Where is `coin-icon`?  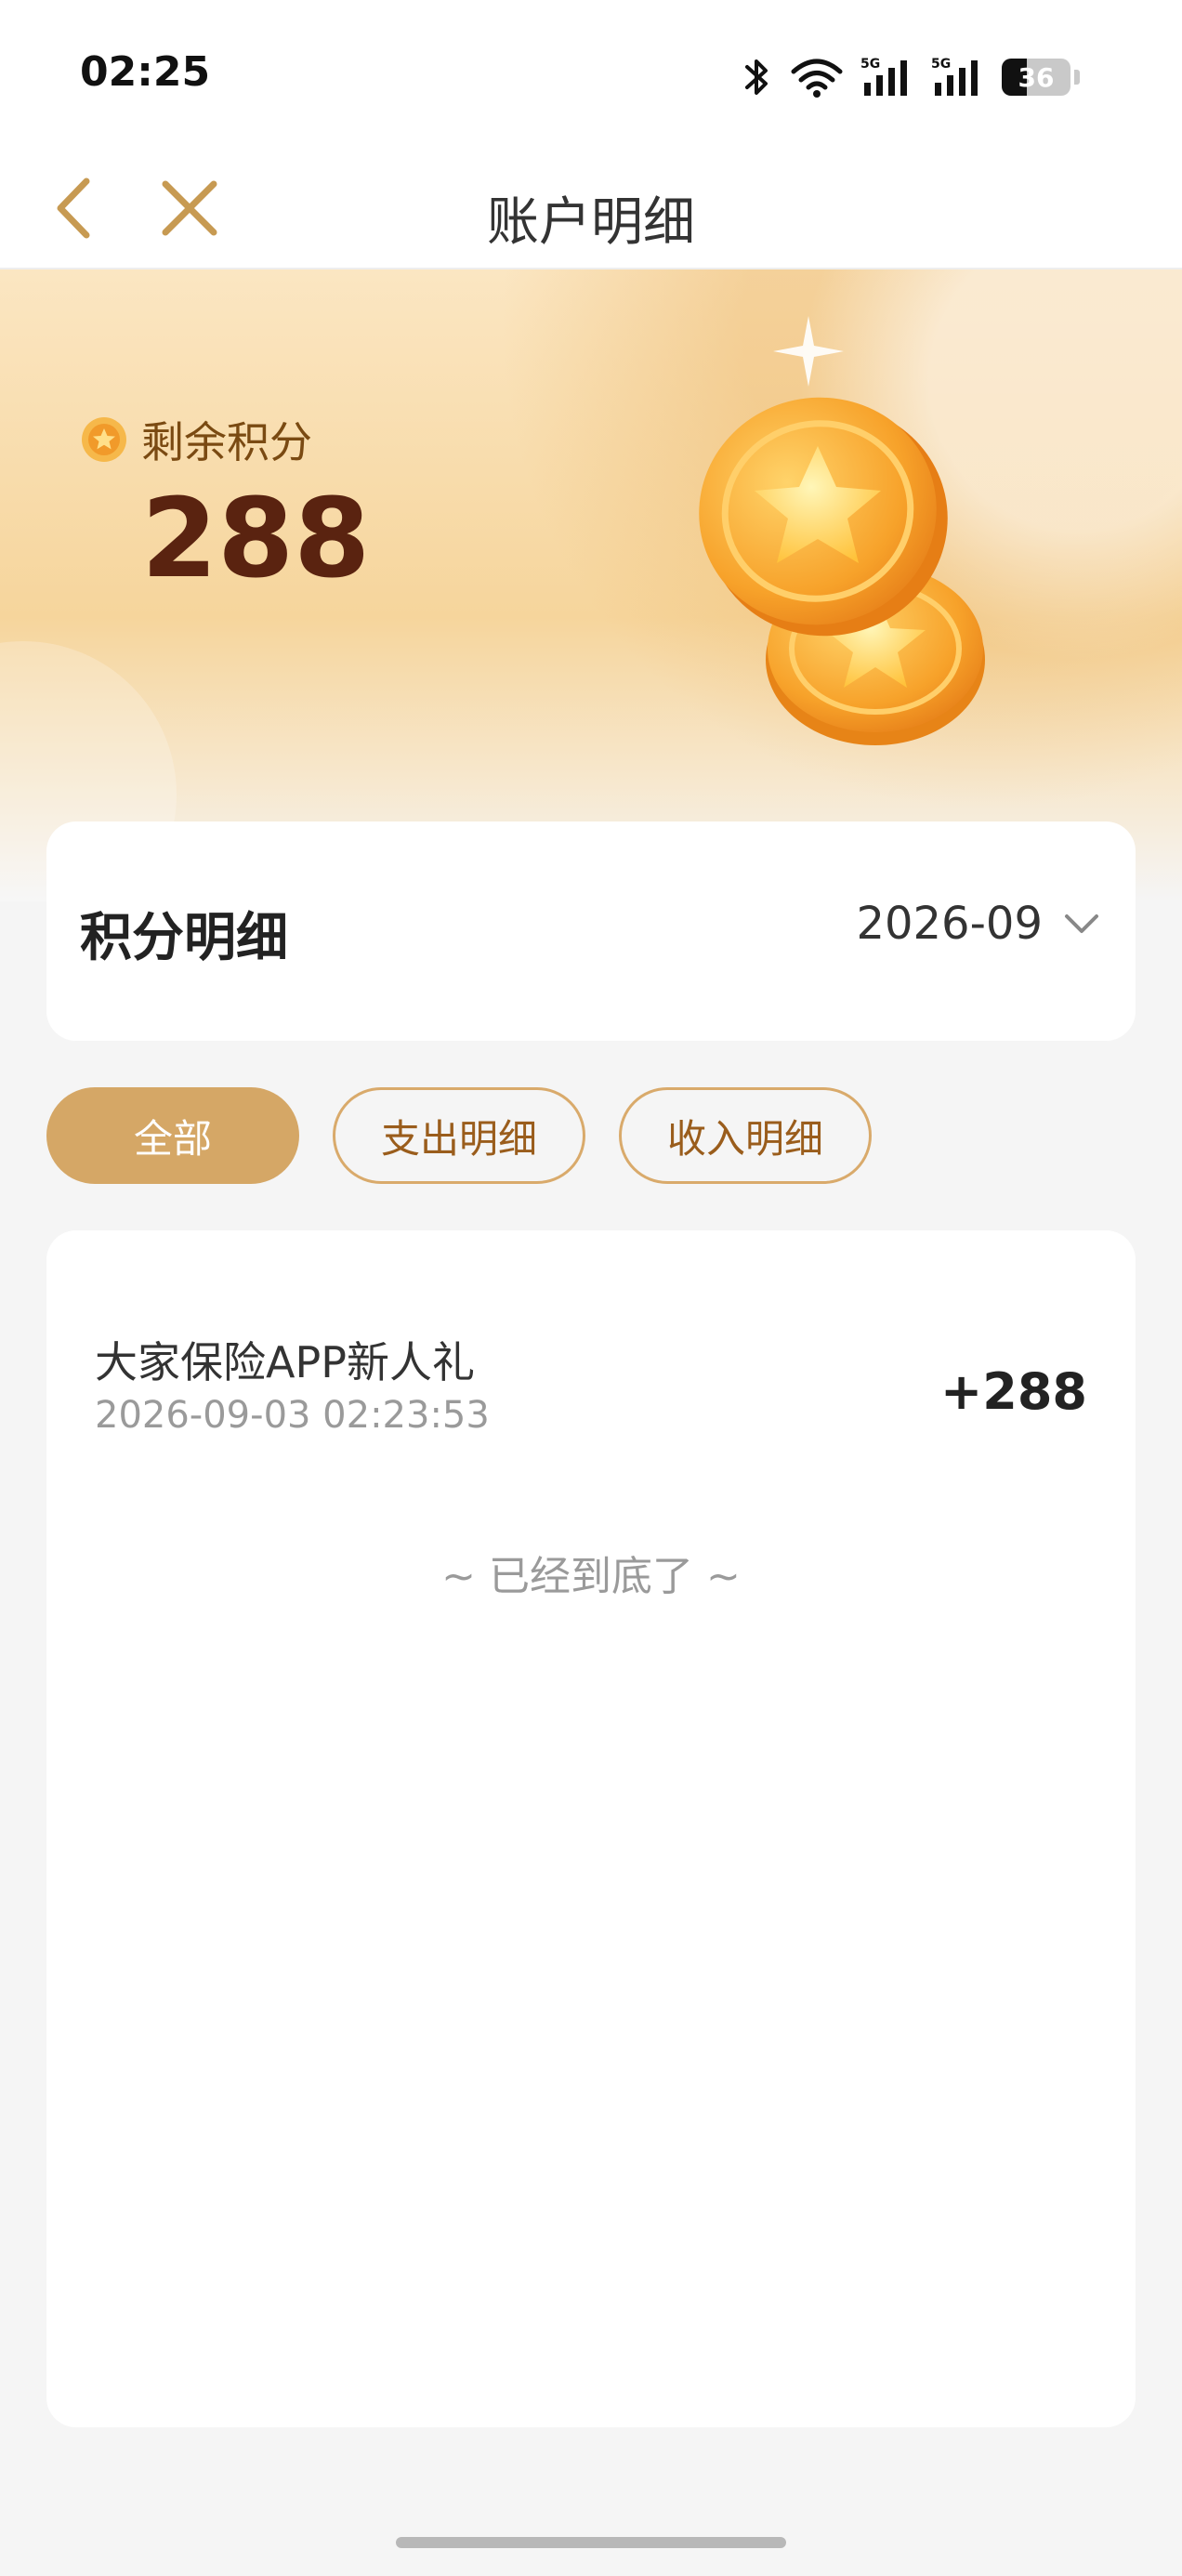
coin-icon is located at coordinates (104, 439).